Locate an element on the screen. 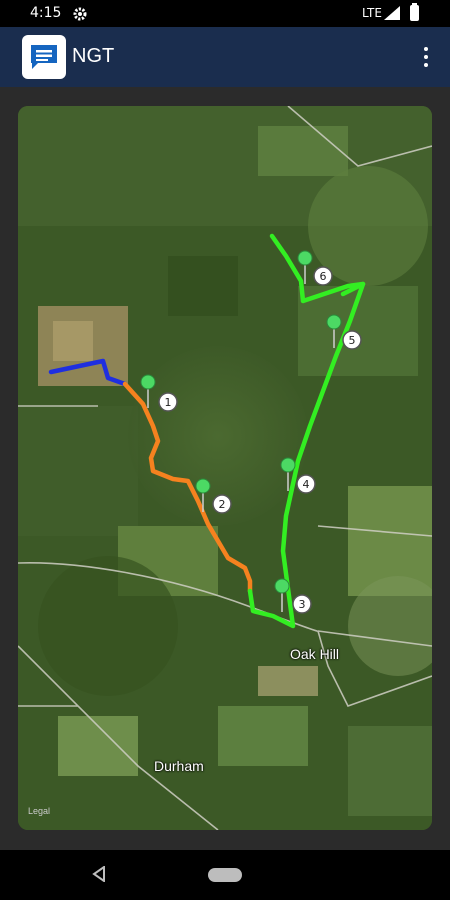  status-bar: 4:15 LTE is located at coordinates (225, 13).